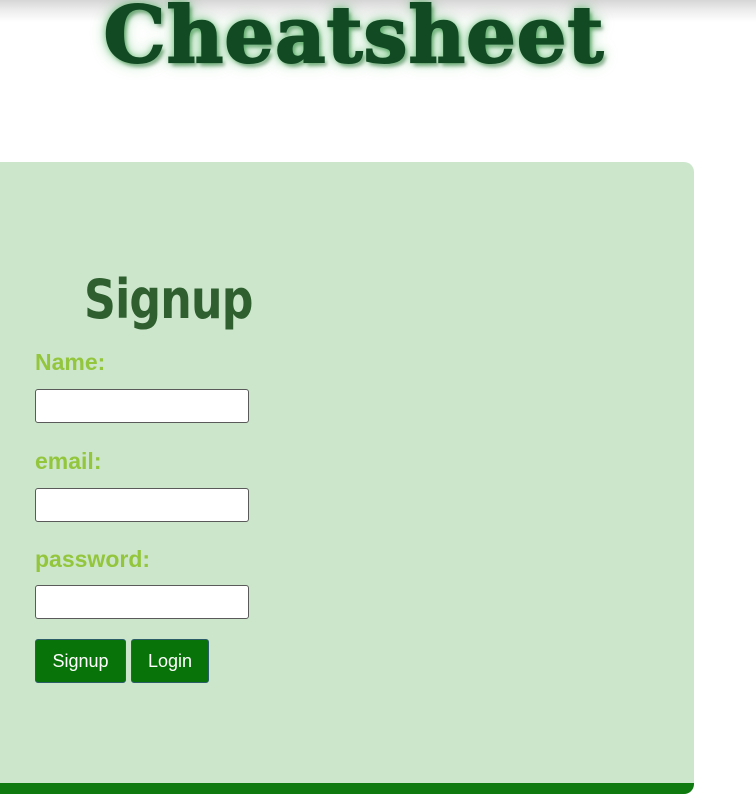  What do you see at coordinates (142, 602) in the screenshot?
I see `password-input` at bounding box center [142, 602].